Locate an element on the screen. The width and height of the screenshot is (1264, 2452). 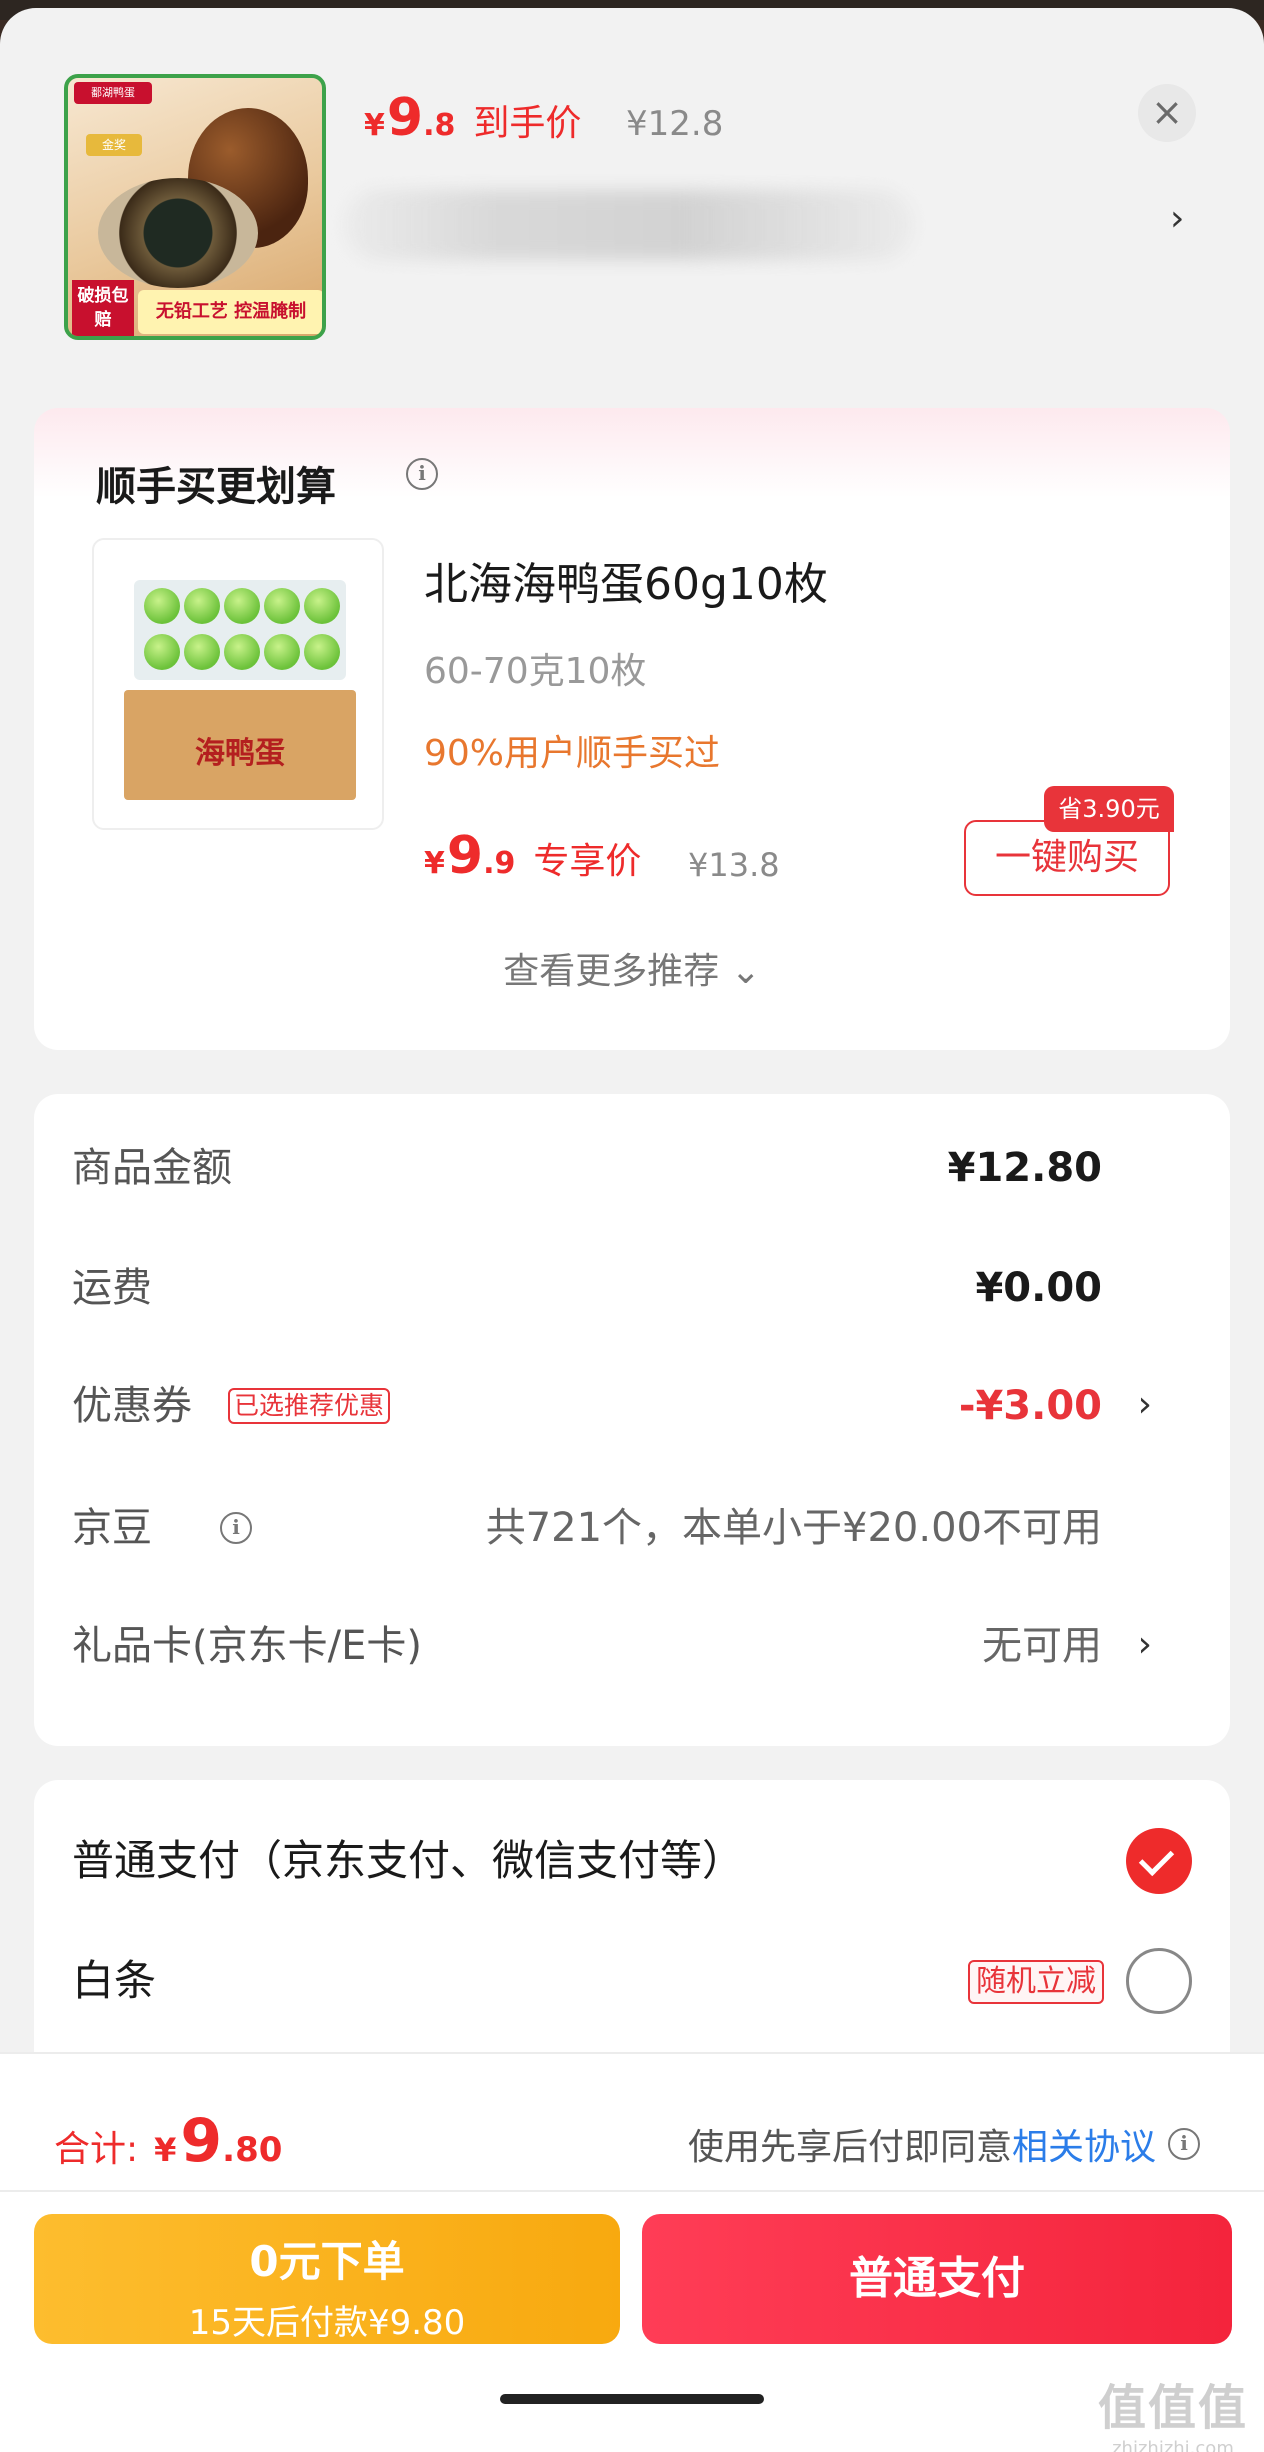
total-amount: 合计: ¥ 9 .80 is located at coordinates (168, 2141).